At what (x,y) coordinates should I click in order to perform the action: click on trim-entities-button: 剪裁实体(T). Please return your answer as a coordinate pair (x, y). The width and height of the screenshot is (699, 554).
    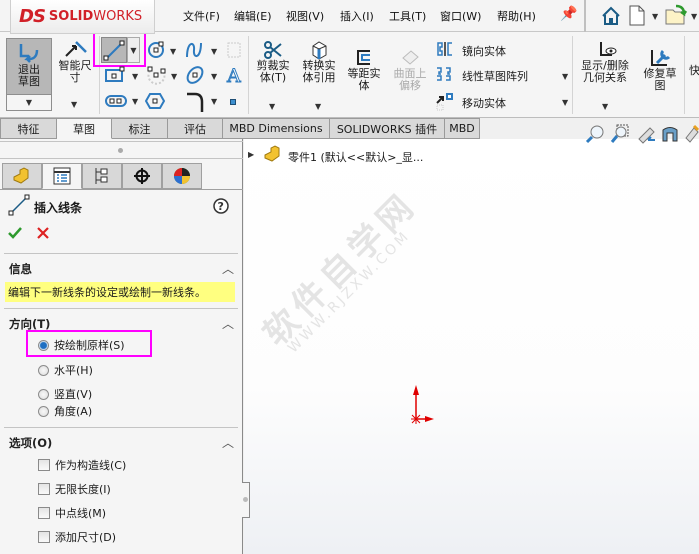
    Looking at the image, I should click on (273, 62).